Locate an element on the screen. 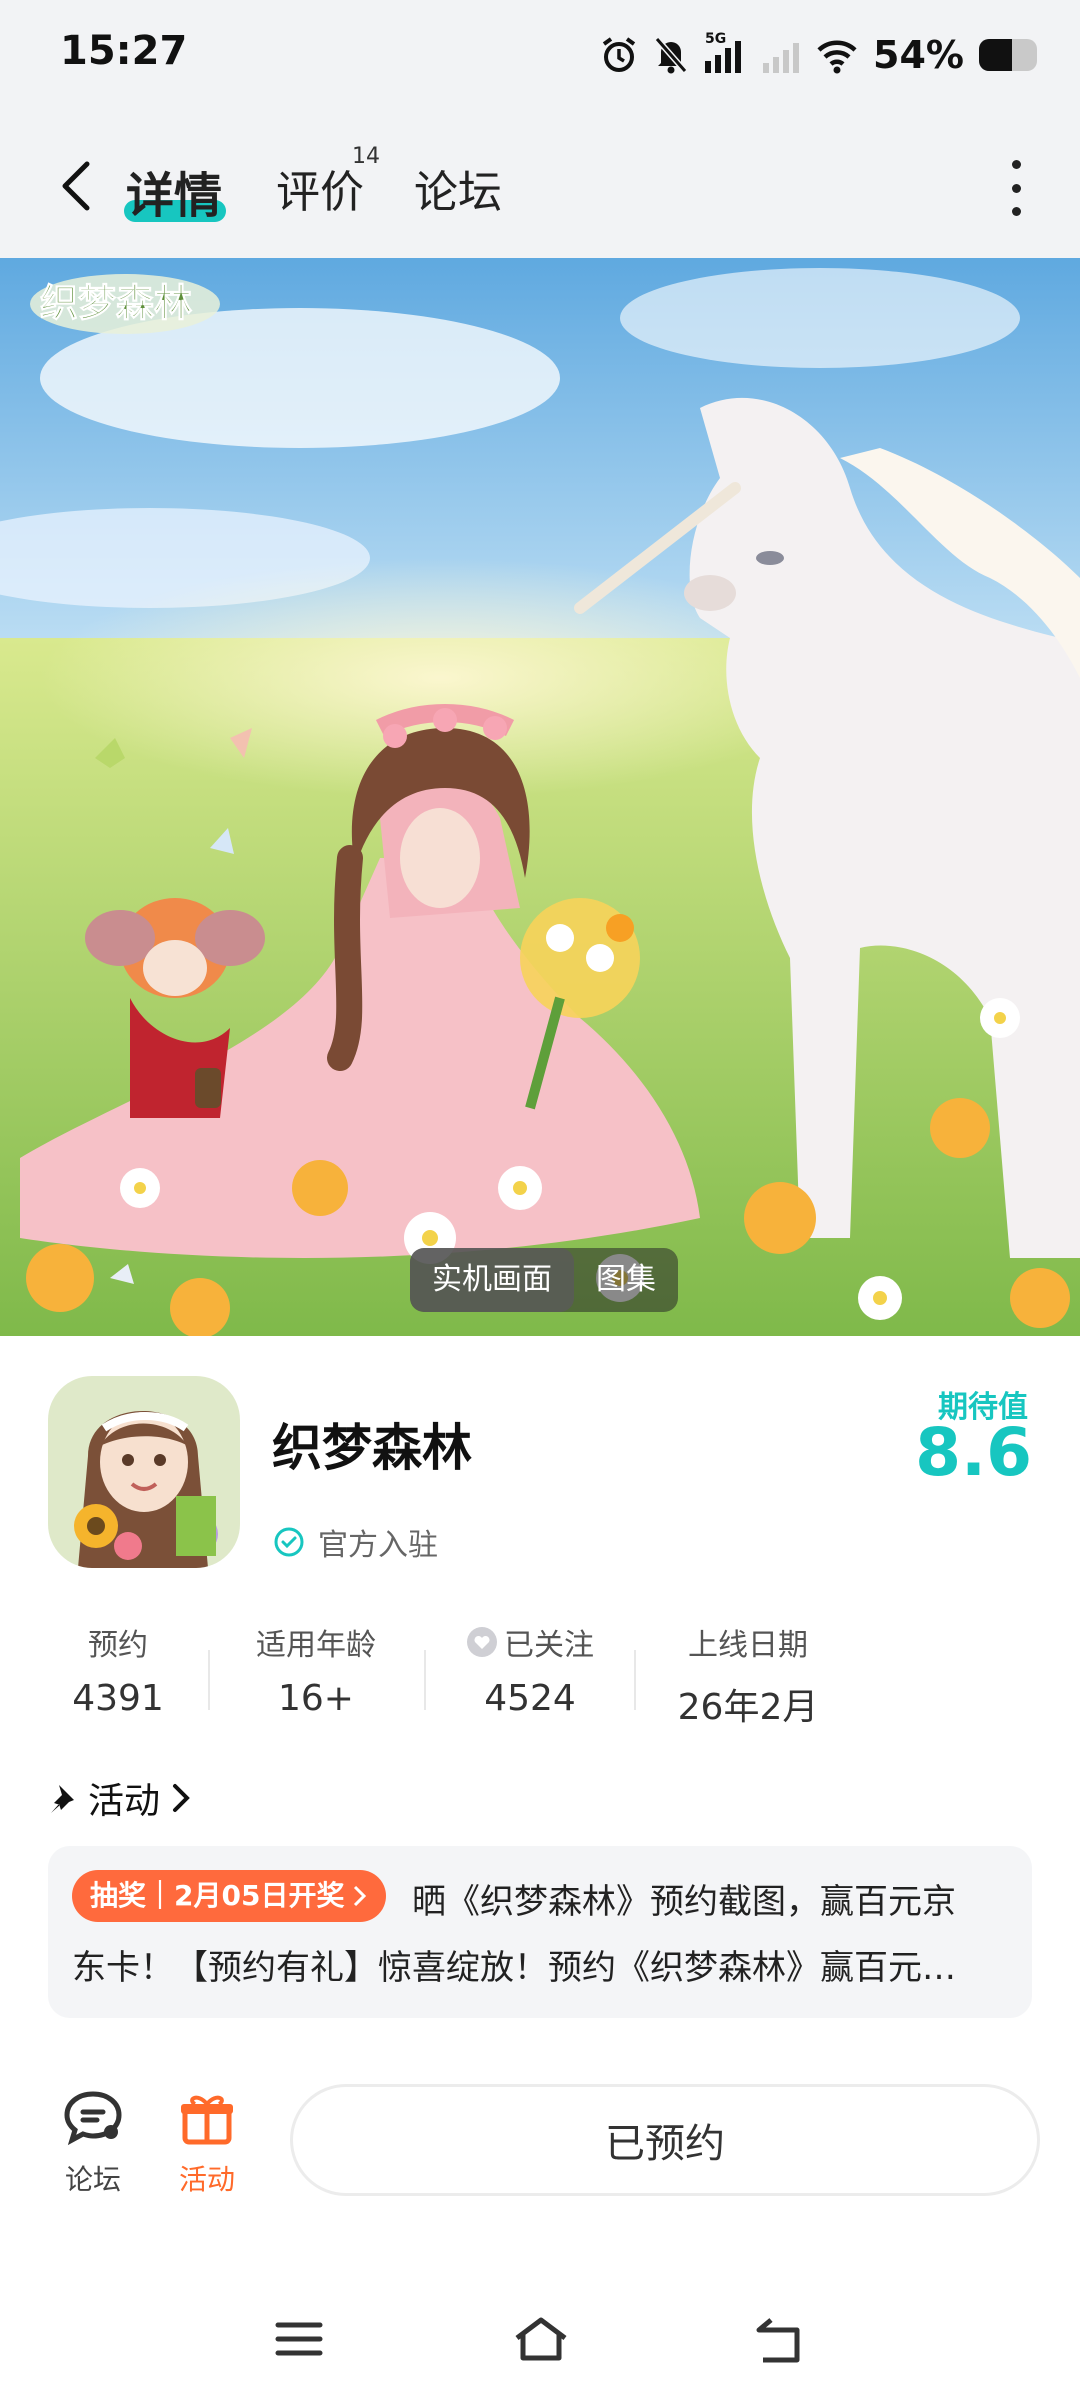 The image size is (1080, 2400). chat-bubble-icon is located at coordinates (93, 2118).